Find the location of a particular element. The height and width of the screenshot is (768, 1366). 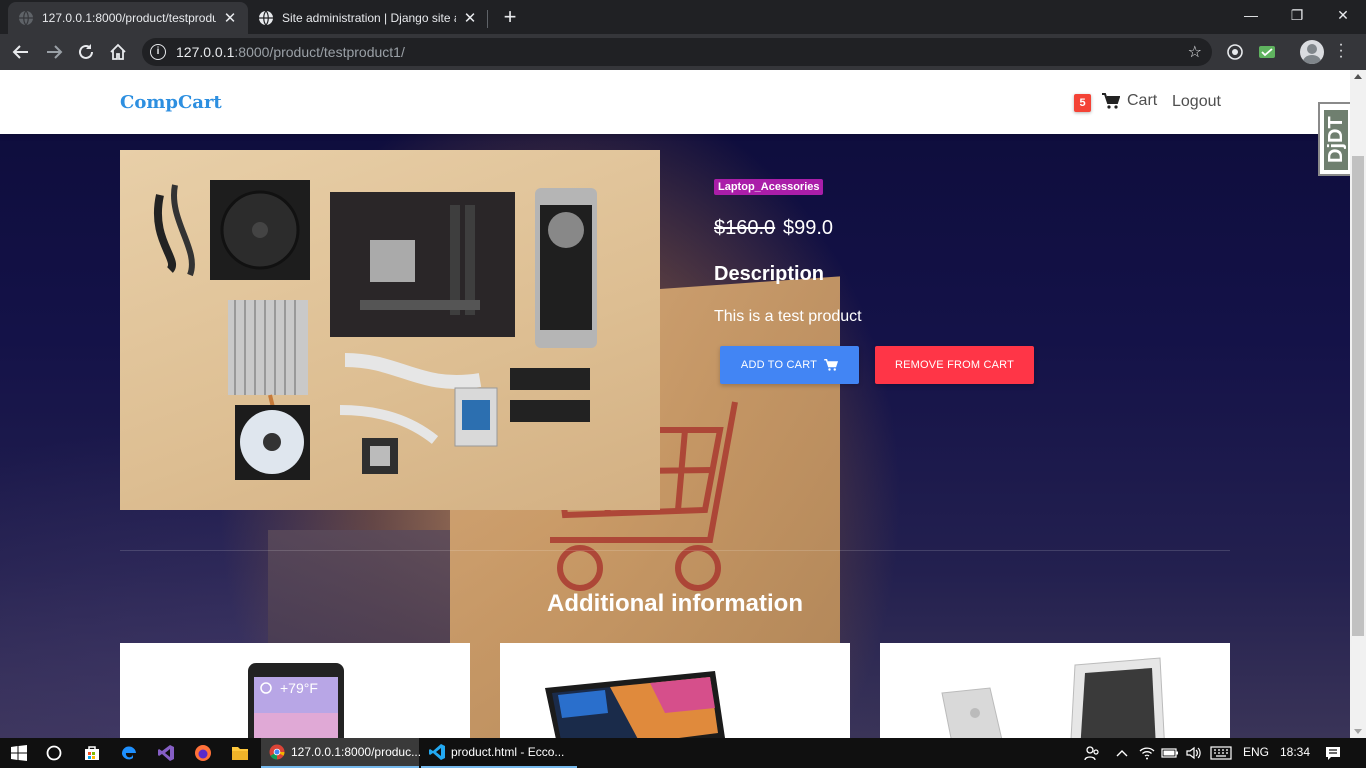

extension-cast-icon is located at coordinates (1235, 52).